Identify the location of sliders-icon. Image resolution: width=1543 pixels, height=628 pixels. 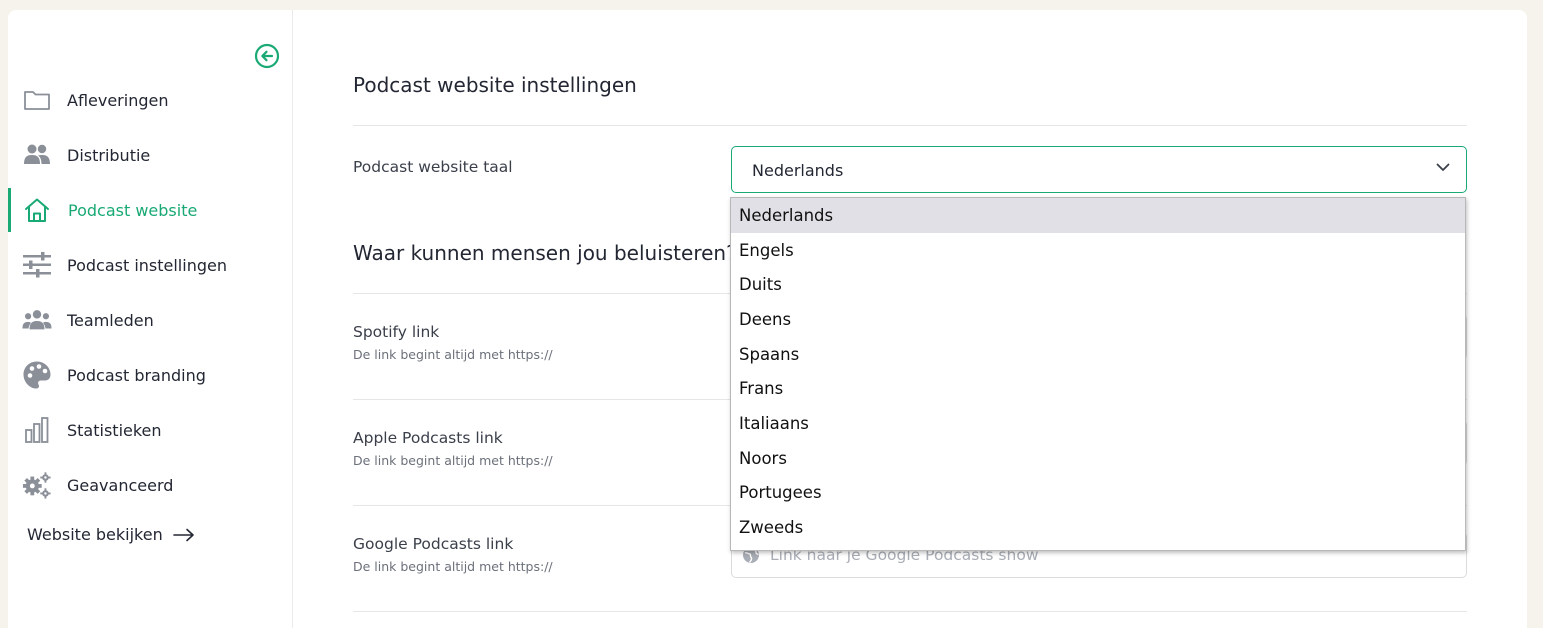
(37, 265).